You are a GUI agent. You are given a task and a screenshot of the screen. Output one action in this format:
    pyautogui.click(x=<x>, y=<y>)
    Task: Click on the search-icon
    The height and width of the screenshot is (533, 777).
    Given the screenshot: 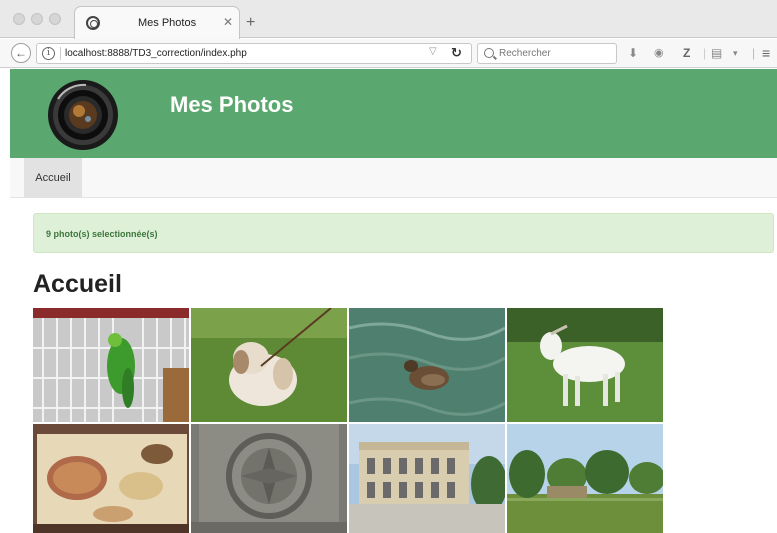 What is the action you would take?
    pyautogui.click(x=489, y=53)
    